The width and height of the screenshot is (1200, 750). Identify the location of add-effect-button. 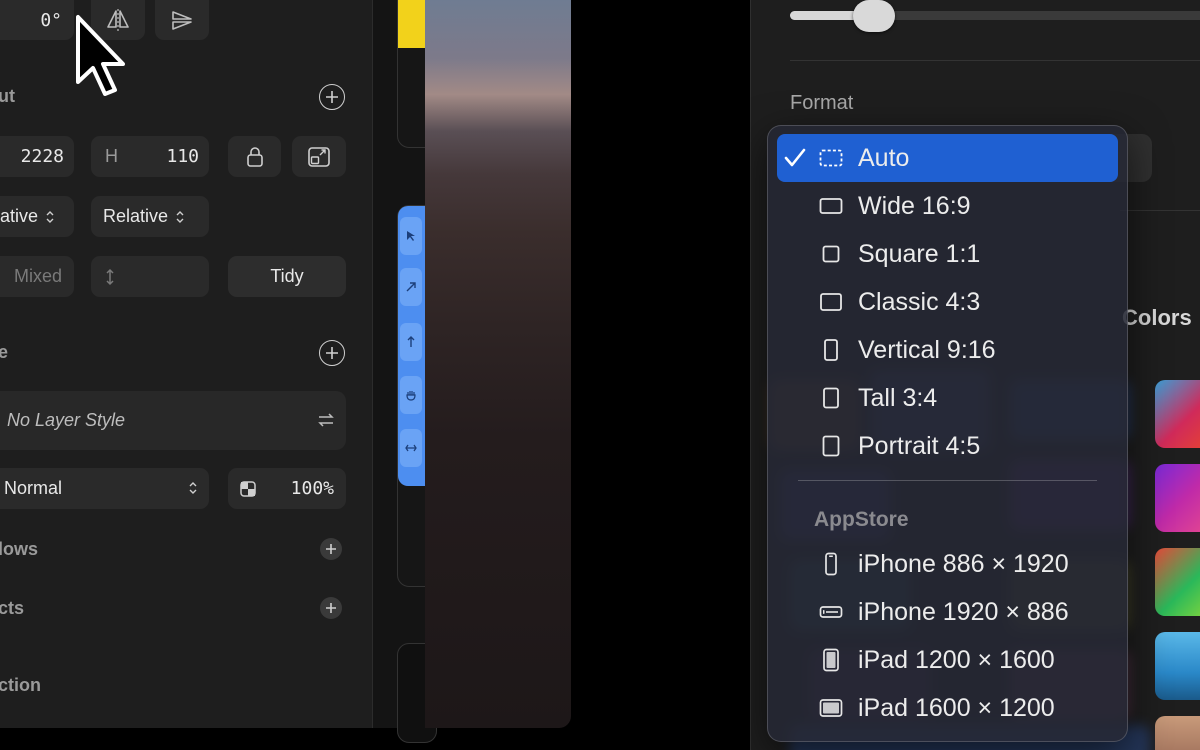
(331, 608).